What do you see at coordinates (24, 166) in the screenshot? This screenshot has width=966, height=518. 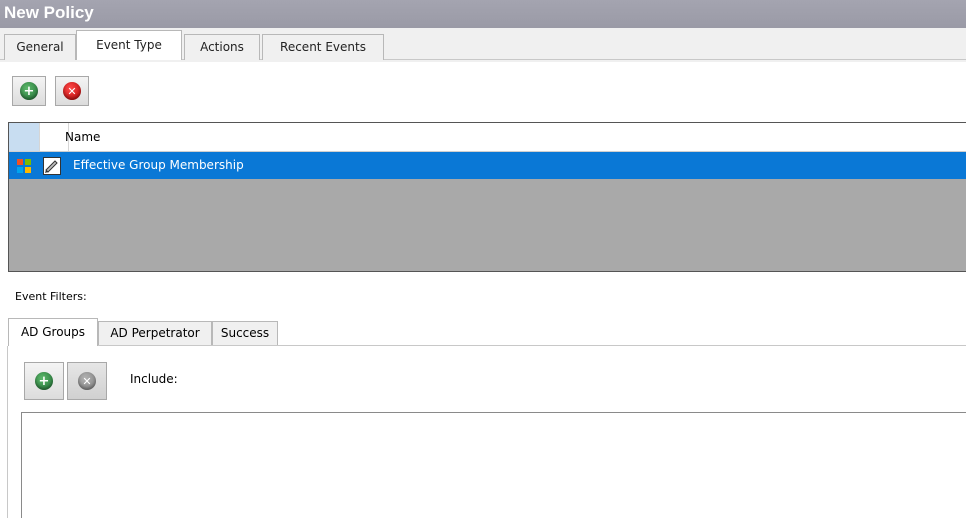 I see `windows-logo-icon` at bounding box center [24, 166].